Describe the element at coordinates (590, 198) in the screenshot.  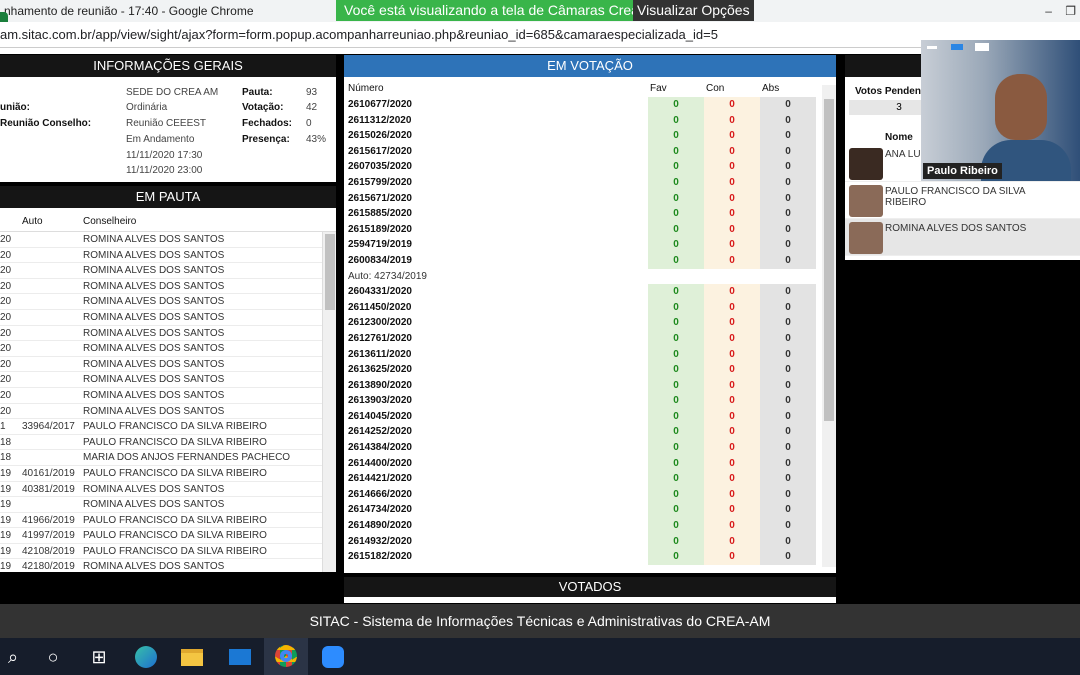
I see `table-row: 2615671/2020 0 0 0` at that location.